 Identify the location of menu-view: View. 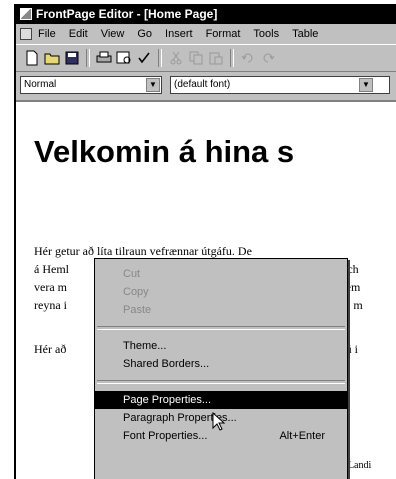
(113, 34).